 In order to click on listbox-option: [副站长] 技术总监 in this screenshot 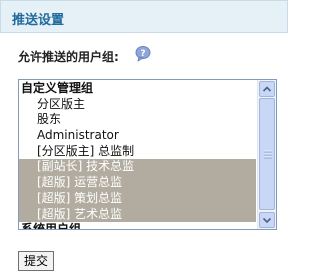, I will do `click(137, 167)`.